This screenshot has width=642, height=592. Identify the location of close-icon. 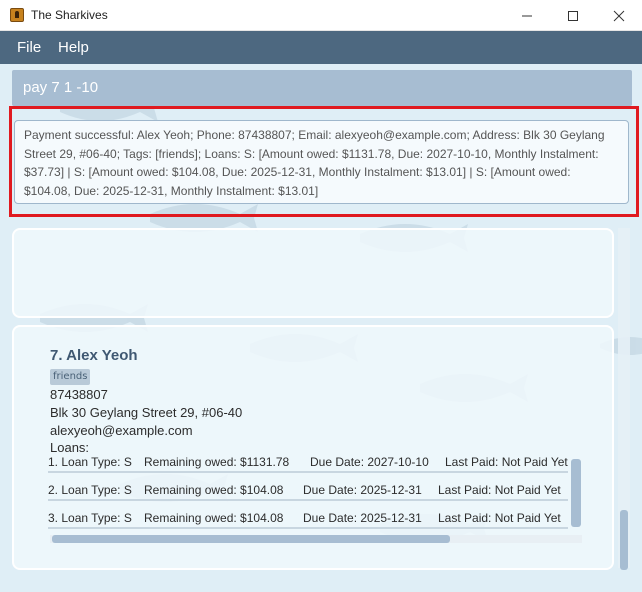
(619, 15).